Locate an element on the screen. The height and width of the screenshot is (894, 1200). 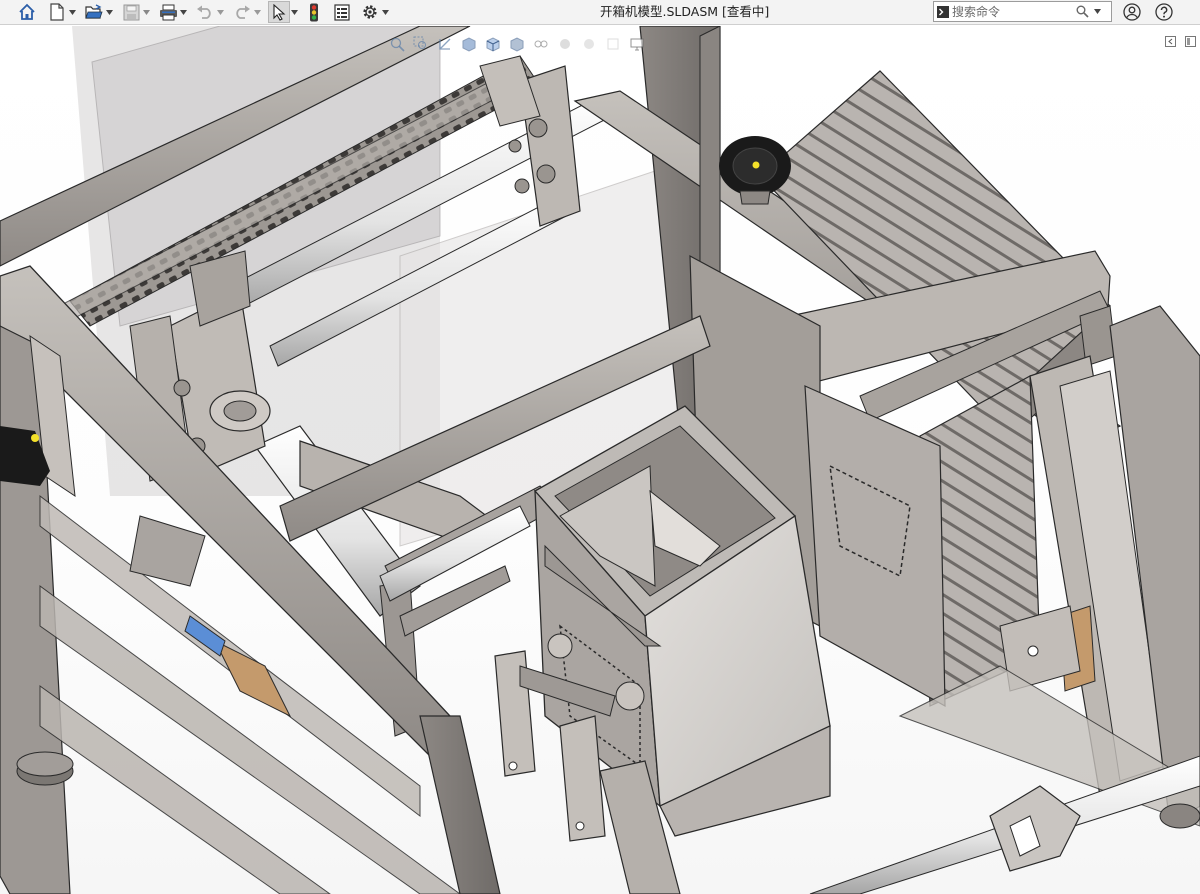
rebuild-traffic-light-icon is located at coordinates (314, 12).